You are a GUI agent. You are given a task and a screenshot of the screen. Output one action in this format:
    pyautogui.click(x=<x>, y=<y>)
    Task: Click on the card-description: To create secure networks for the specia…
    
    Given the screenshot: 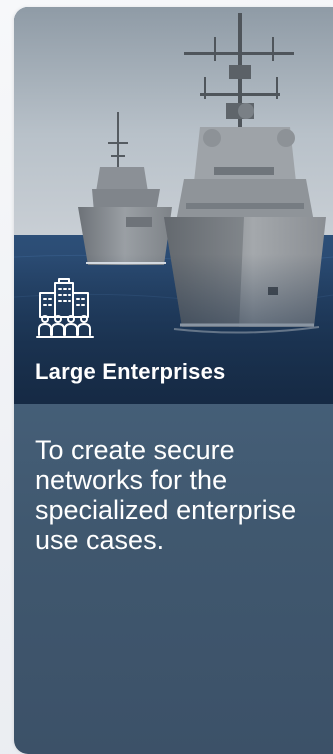 What is the action you would take?
    pyautogui.click(x=166, y=495)
    